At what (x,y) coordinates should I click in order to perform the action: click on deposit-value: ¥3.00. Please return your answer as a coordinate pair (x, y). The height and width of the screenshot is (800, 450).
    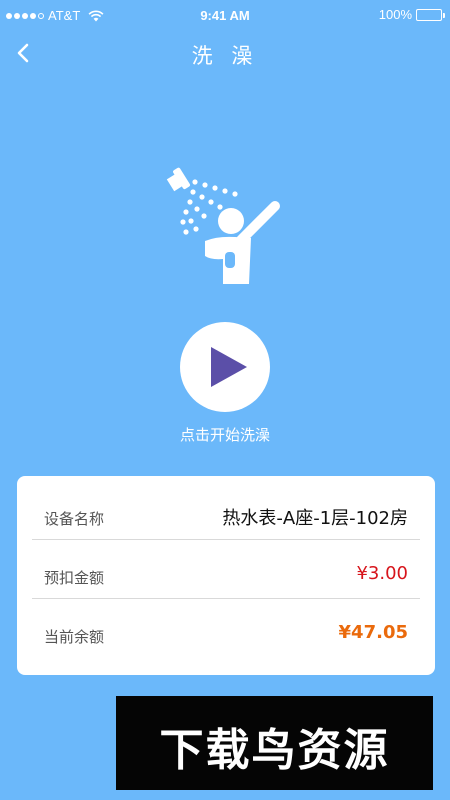
    Looking at the image, I should click on (382, 573).